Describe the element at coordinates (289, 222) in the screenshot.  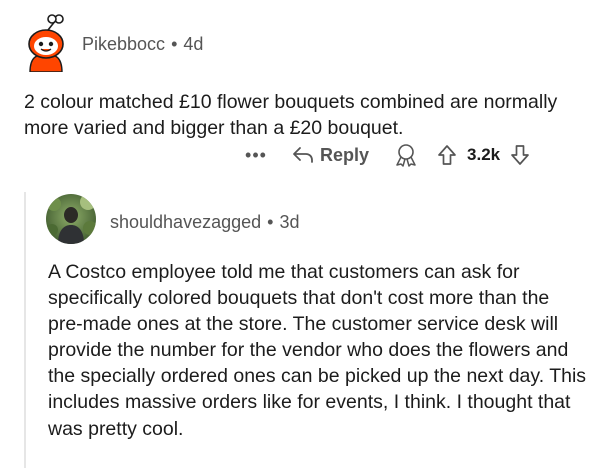
I see `reply-age: 3d` at that location.